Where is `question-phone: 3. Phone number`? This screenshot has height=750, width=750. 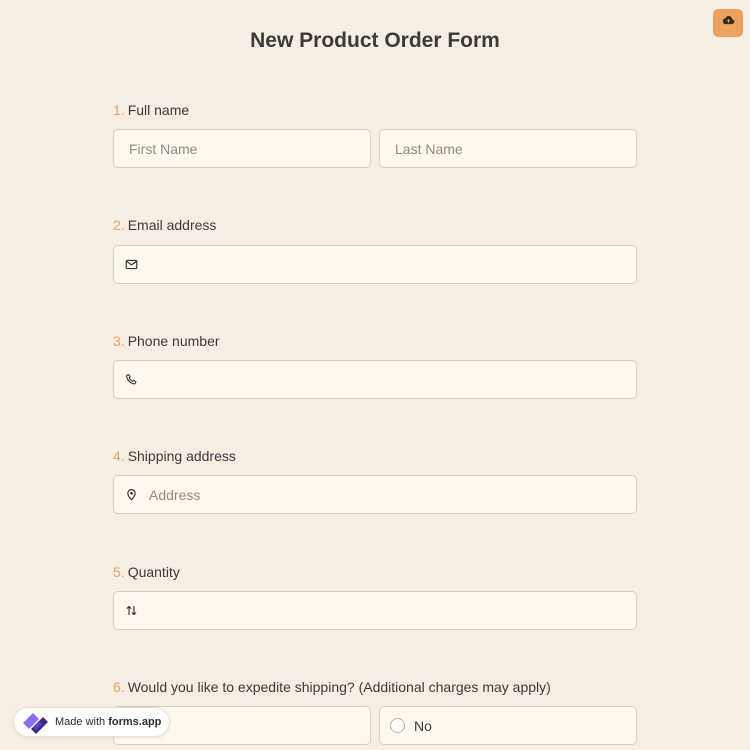
question-phone: 3. Phone number is located at coordinates (375, 341).